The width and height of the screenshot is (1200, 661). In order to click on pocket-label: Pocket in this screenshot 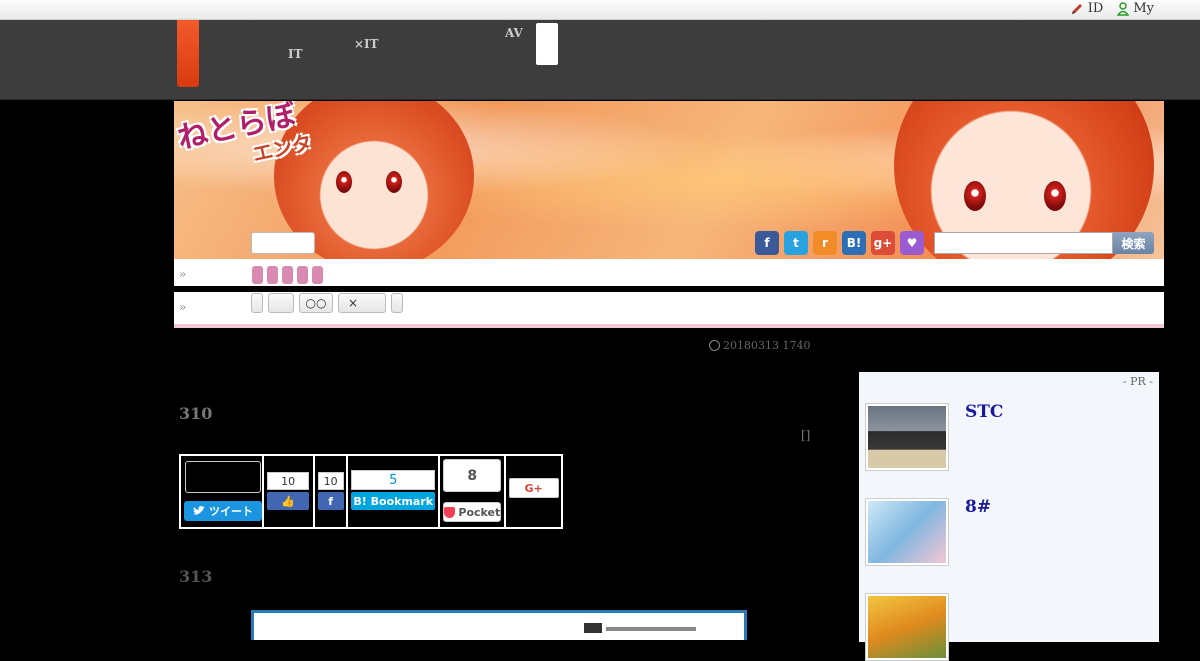, I will do `click(479, 512)`.